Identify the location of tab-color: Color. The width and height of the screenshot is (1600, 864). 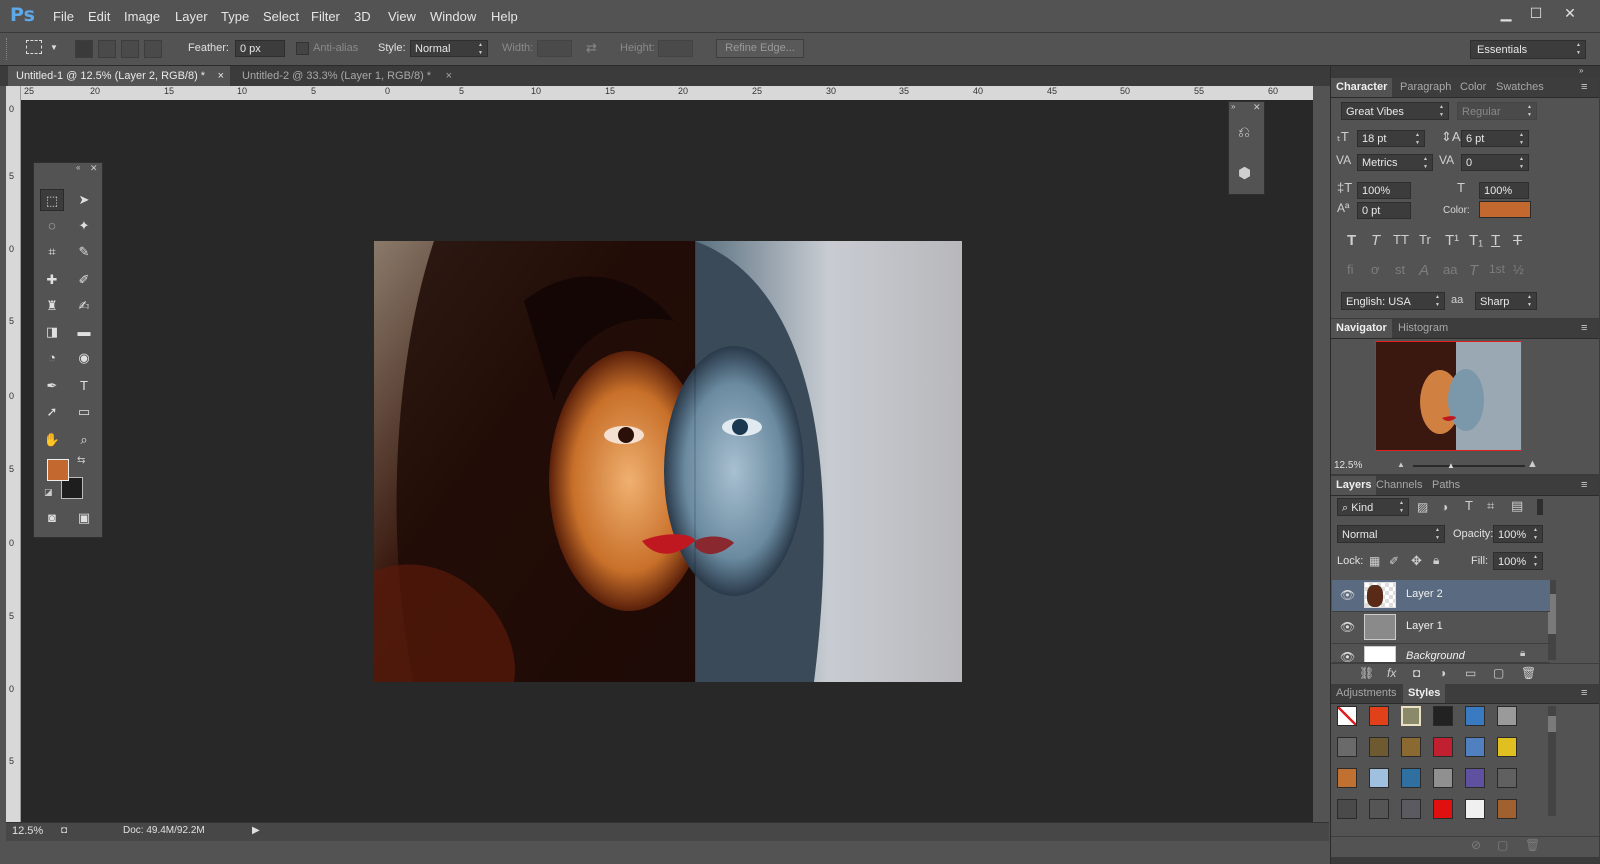
(1473, 87).